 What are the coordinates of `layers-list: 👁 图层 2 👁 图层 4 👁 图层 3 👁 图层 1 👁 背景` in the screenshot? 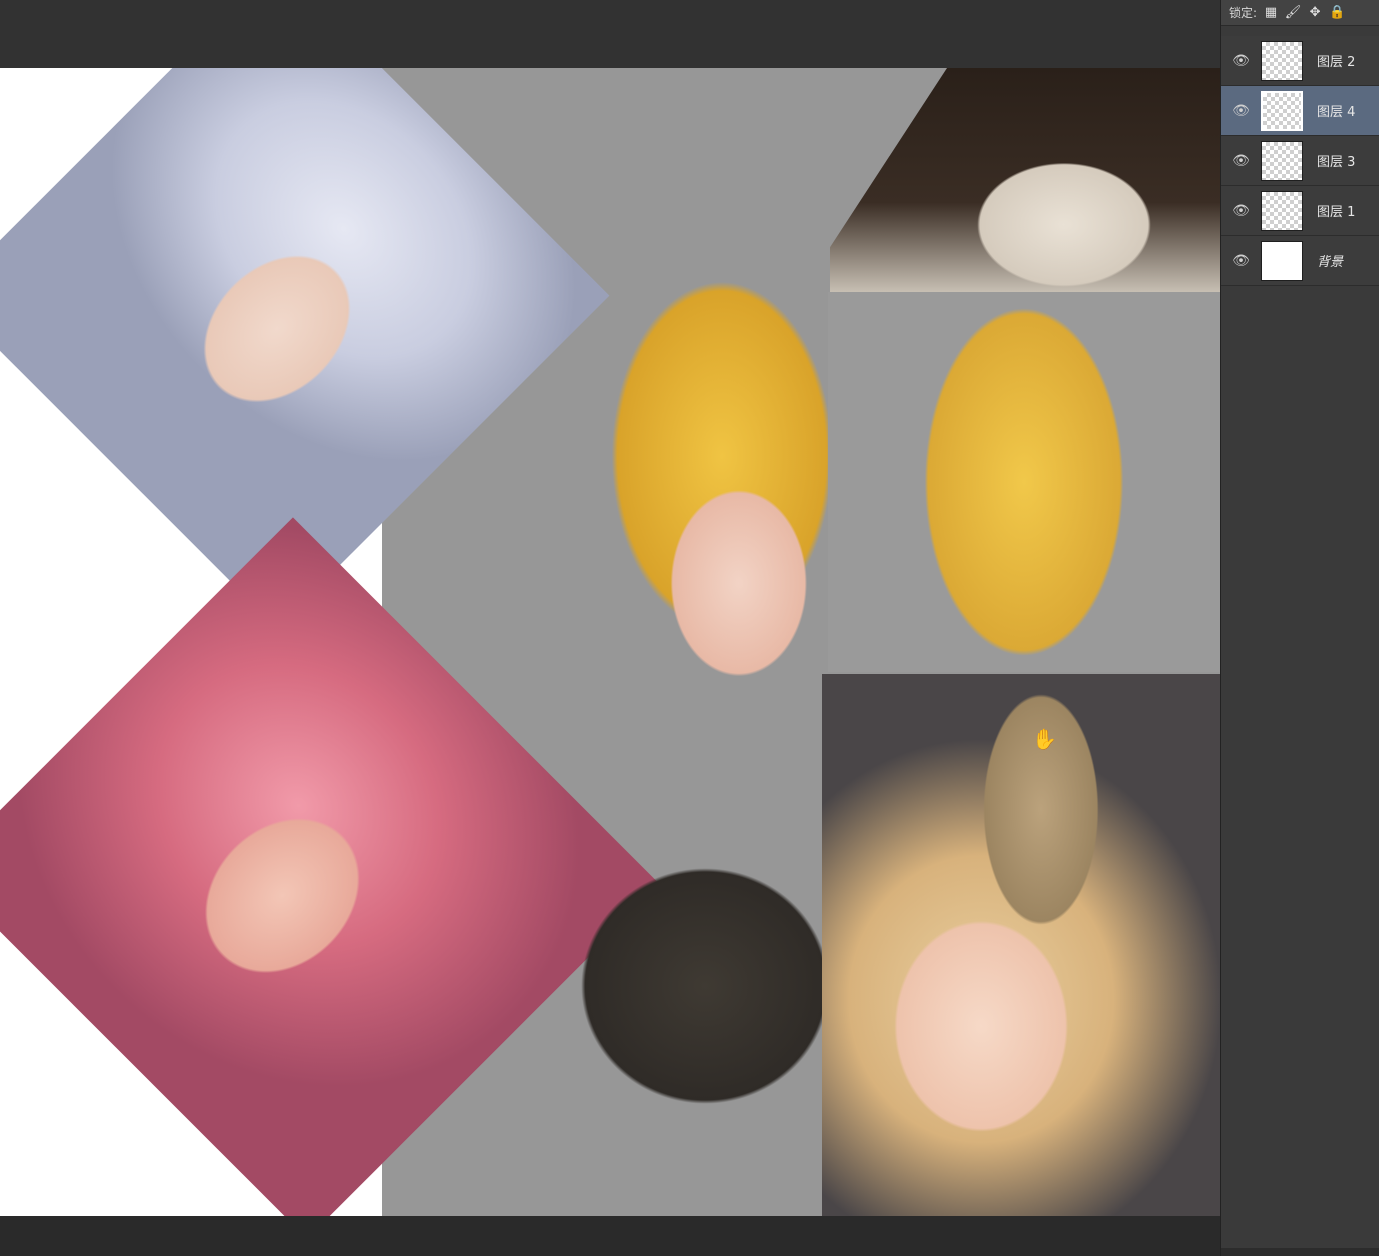 It's located at (1300, 161).